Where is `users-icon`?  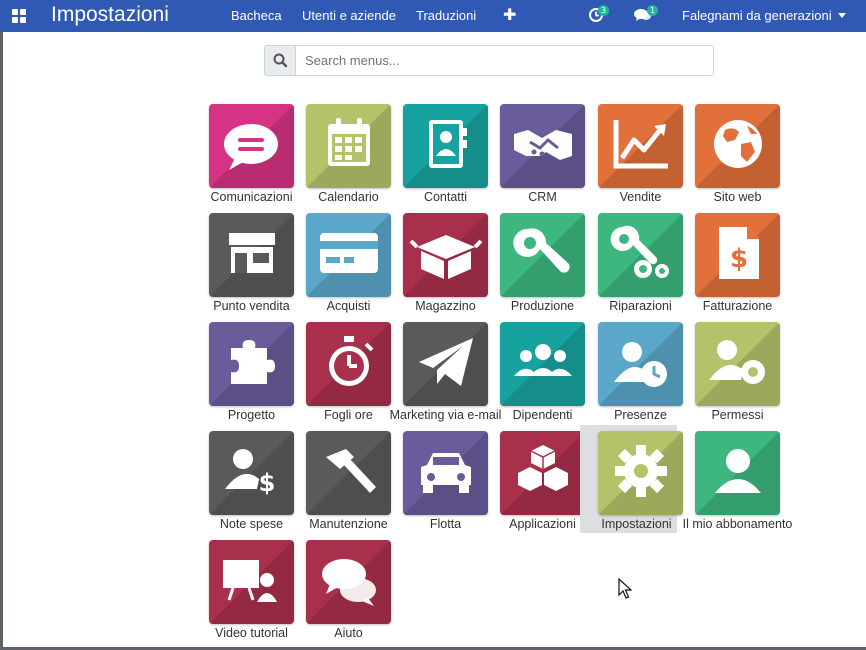
users-icon is located at coordinates (543, 360).